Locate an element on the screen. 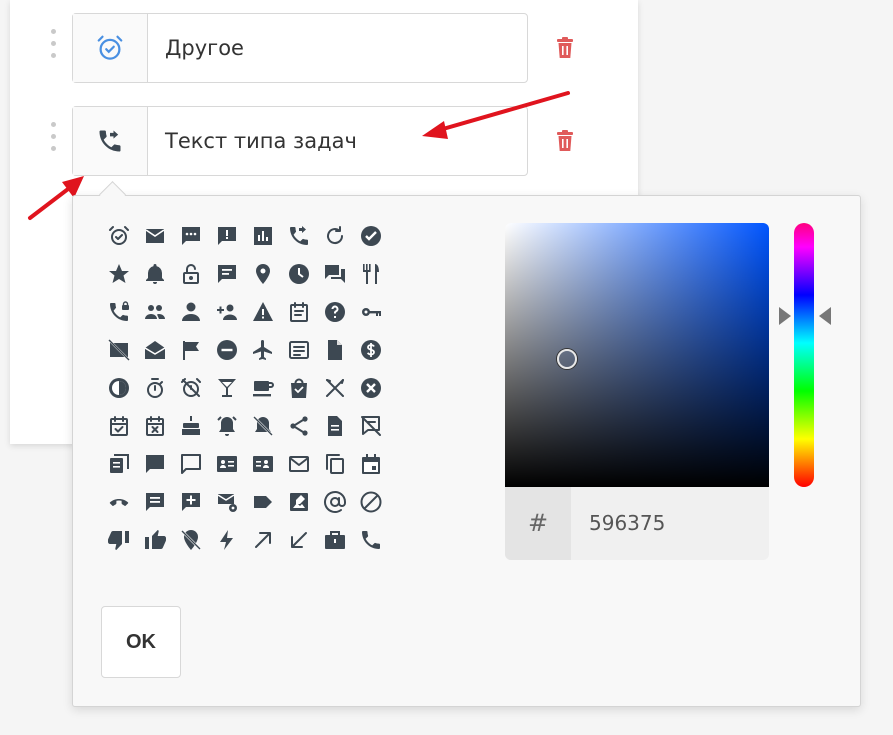 This screenshot has height=735, width=893. hue-marker-left is located at coordinates (785, 316).